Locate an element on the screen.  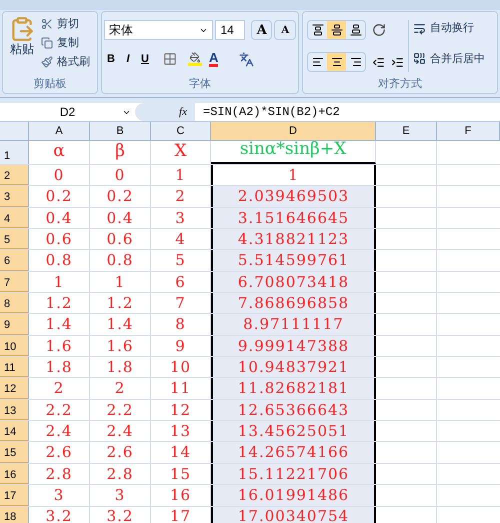
formula-text: =SIN(A2)*SIN(B2)+C2 is located at coordinates (271, 112).